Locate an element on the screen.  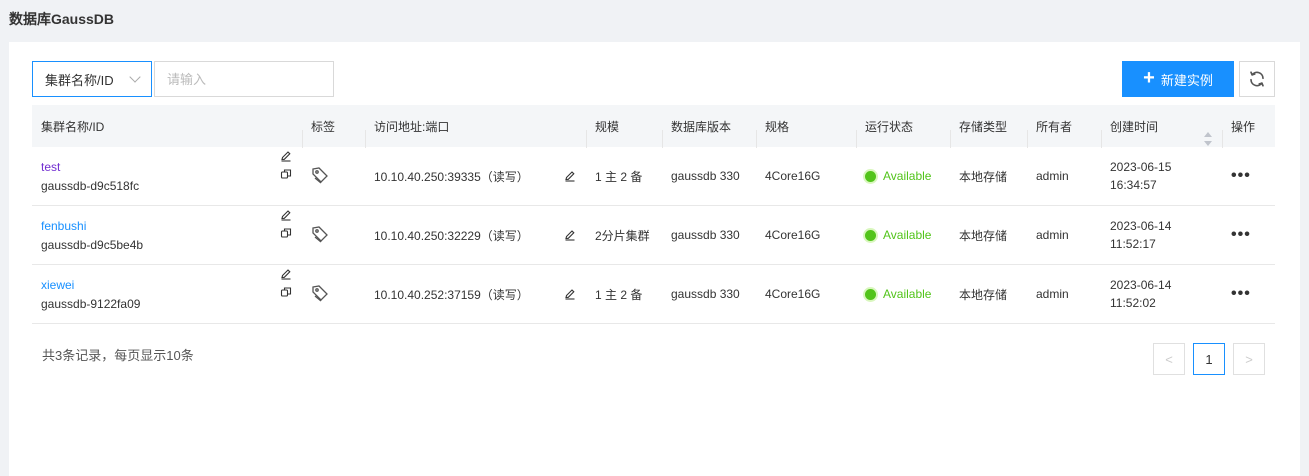
pagination-summary: 共3条记录，每页显示10条 is located at coordinates (118, 355).